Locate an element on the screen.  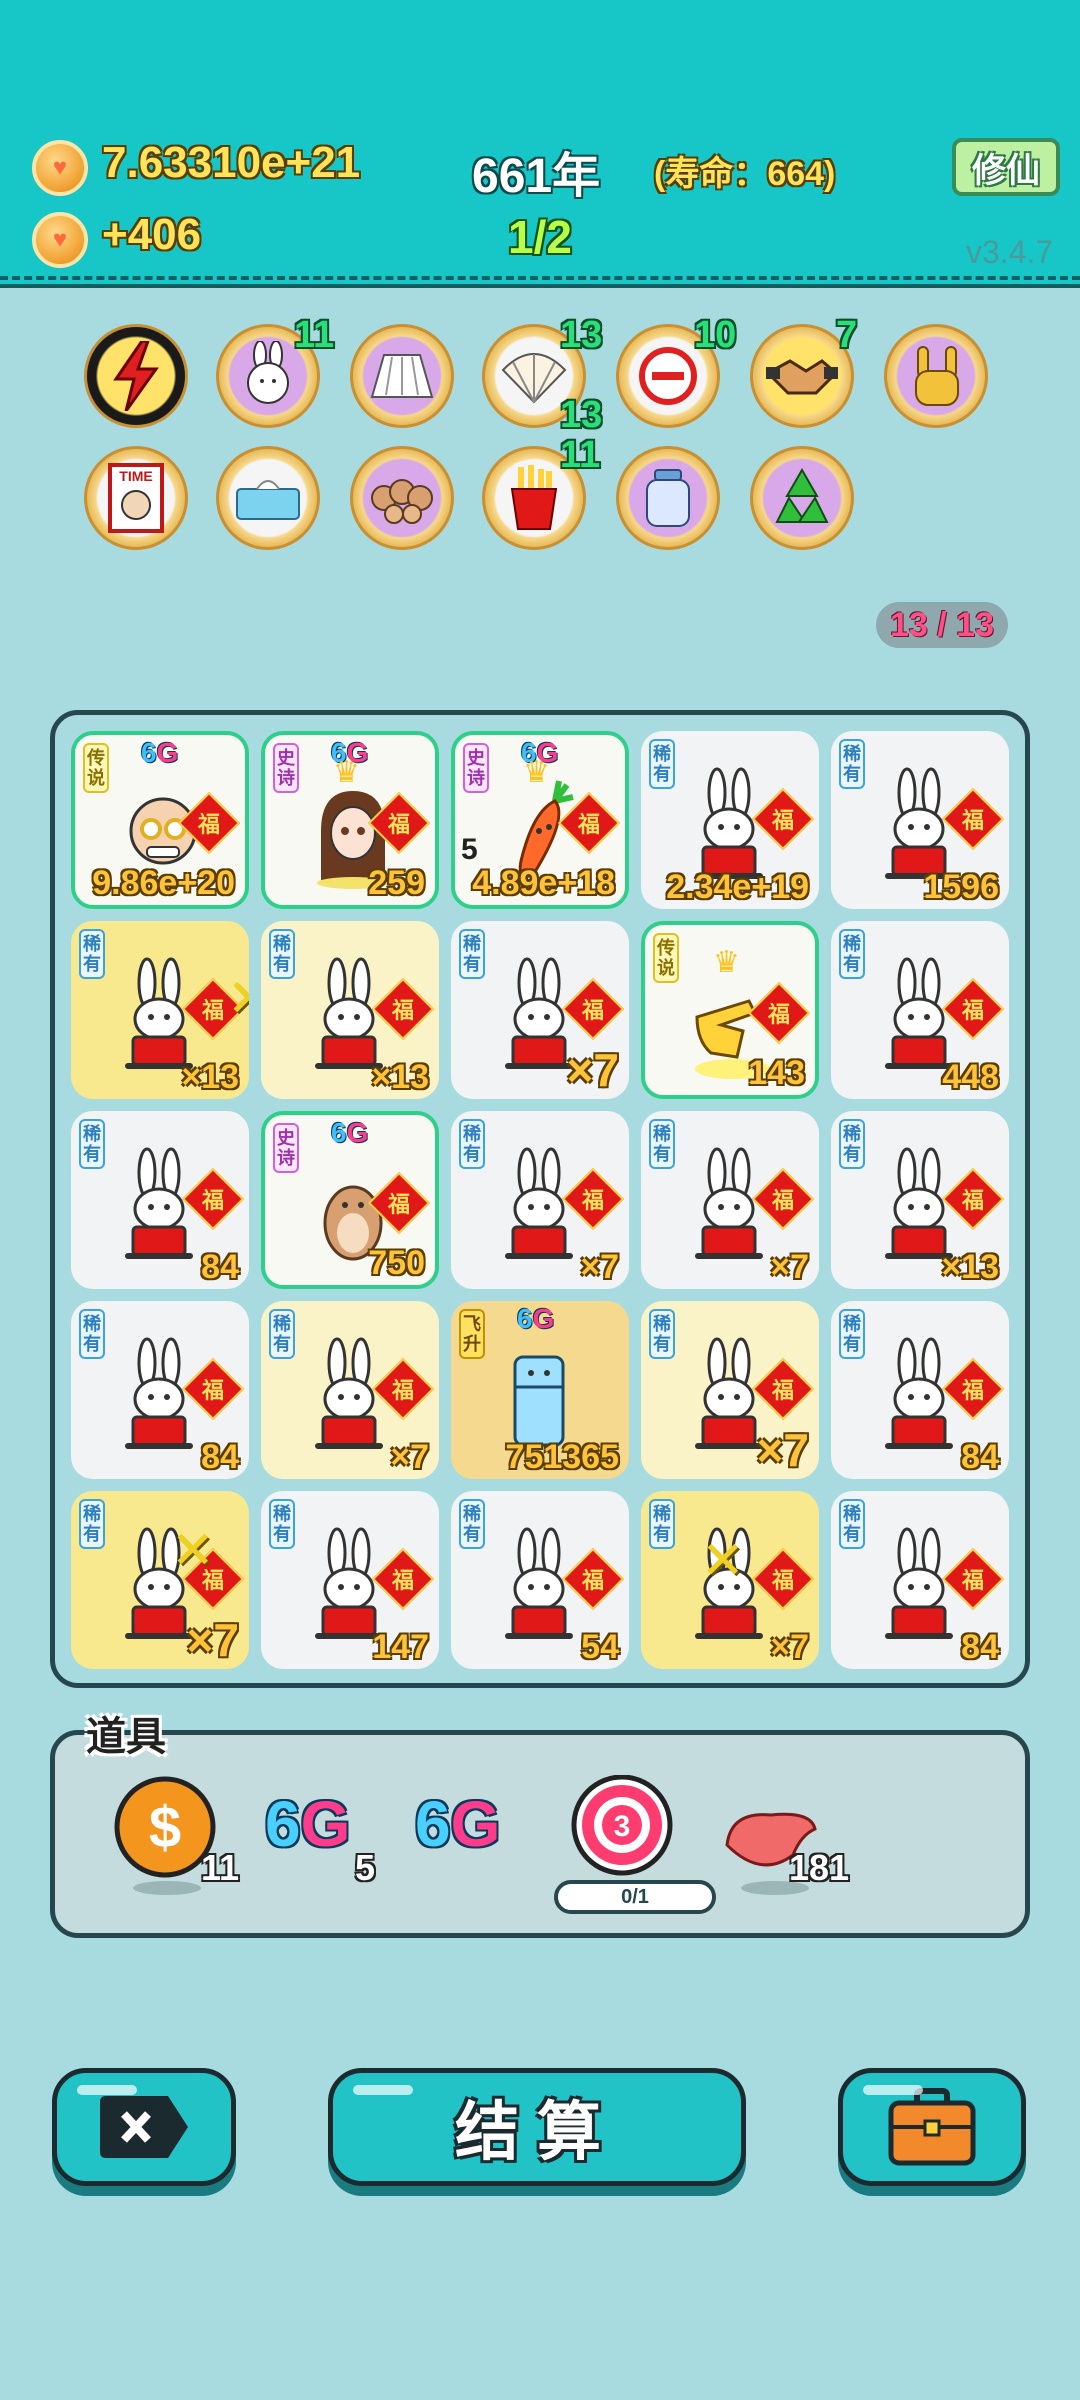
6g-badge: 6G is located at coordinates (536, 1318).